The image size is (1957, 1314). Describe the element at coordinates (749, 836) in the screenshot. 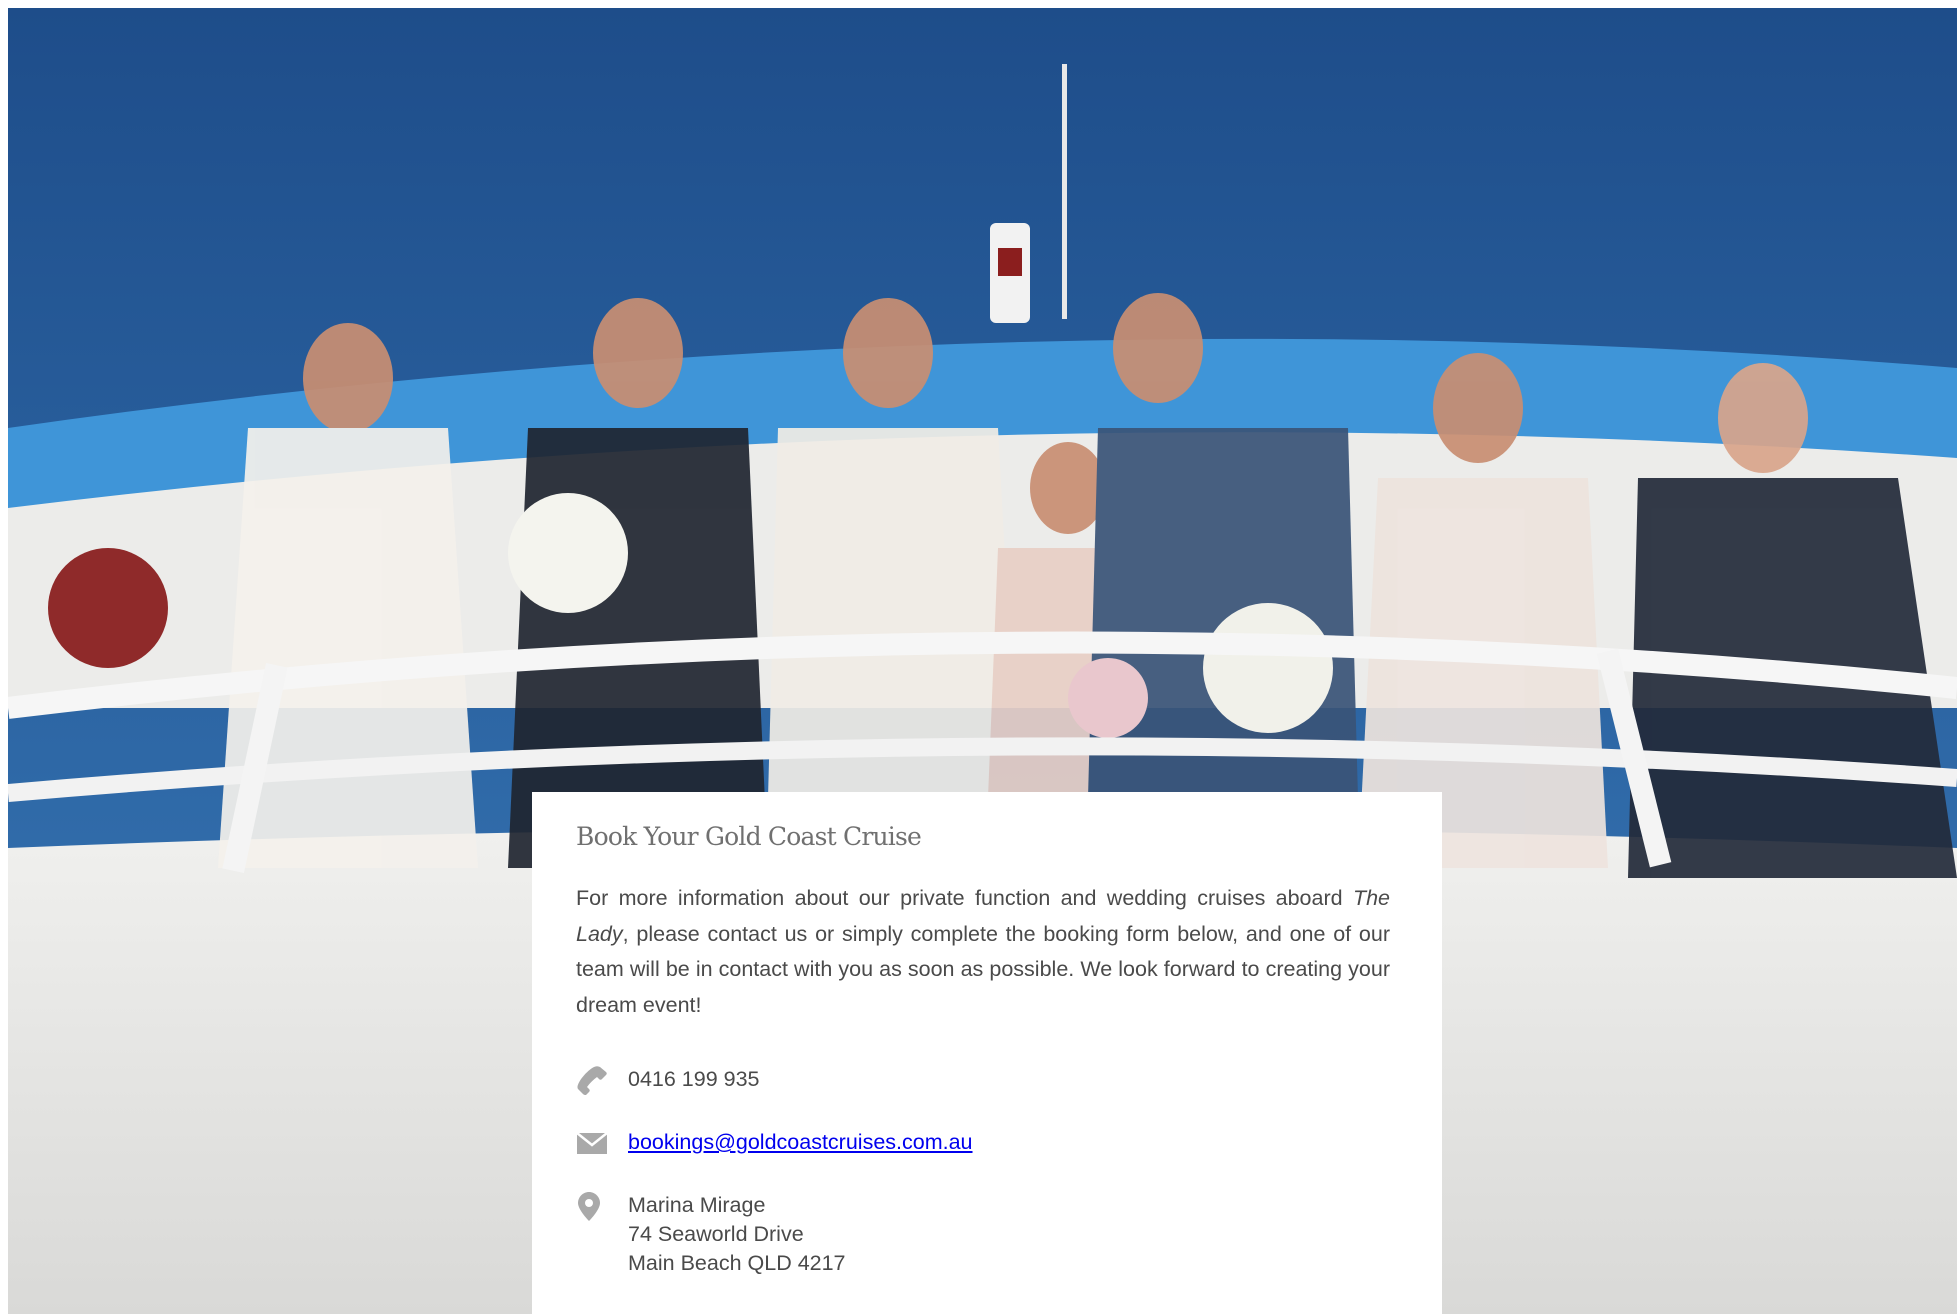

I see `card-title: Book Your Gold Coast Cruise` at that location.